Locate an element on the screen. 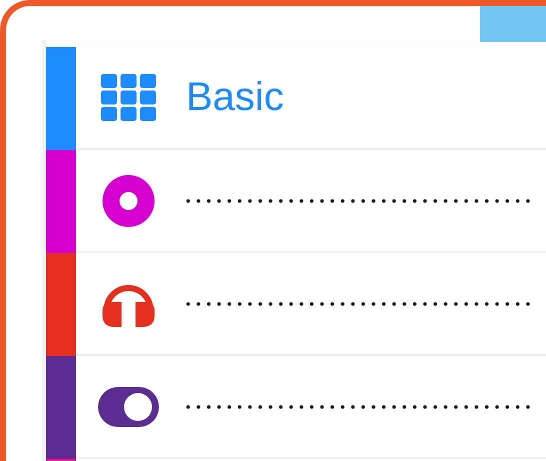 The height and width of the screenshot is (461, 546). grid-icon is located at coordinates (128, 97).